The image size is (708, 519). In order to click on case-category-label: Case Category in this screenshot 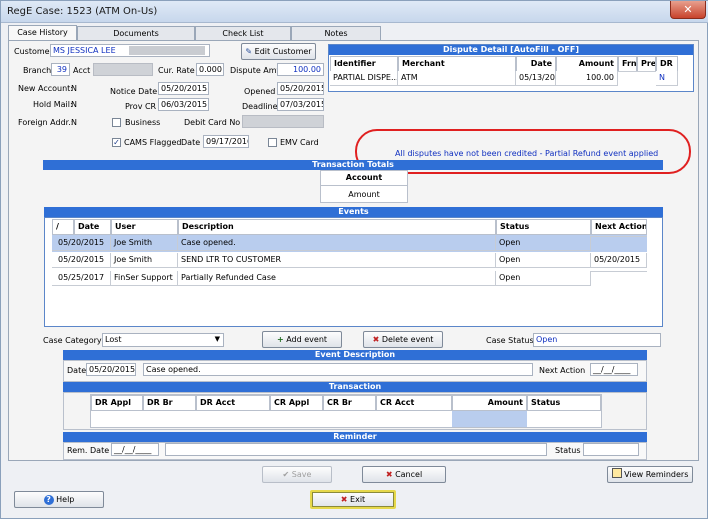, I will do `click(72, 340)`.